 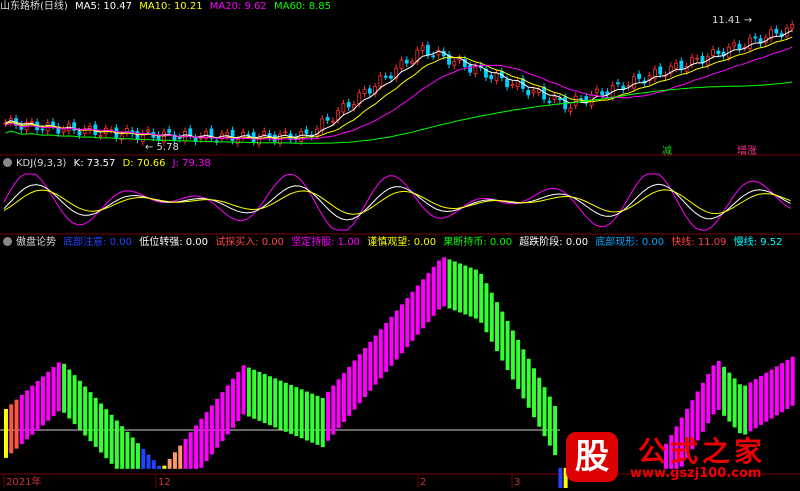 What do you see at coordinates (326, 242) in the screenshot?
I see `legend-hold: 坚定持股: 1.00` at bounding box center [326, 242].